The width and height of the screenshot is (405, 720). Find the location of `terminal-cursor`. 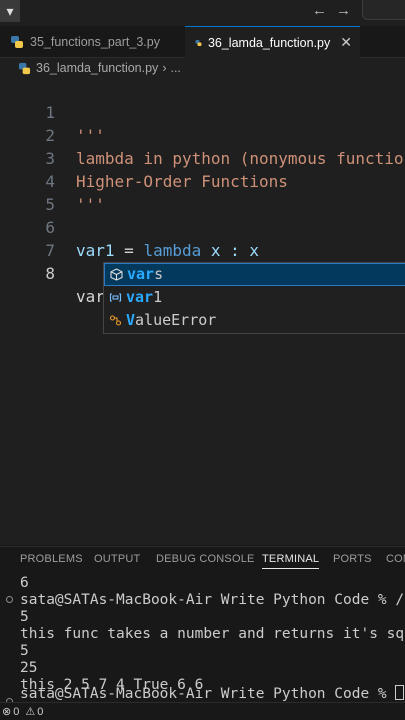

terminal-cursor is located at coordinates (400, 692).